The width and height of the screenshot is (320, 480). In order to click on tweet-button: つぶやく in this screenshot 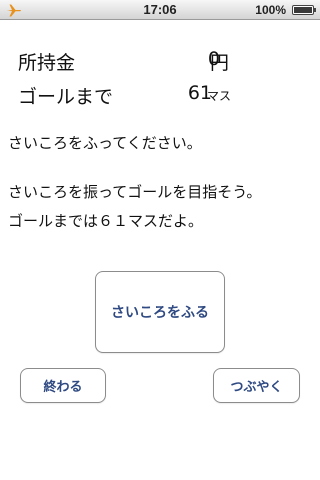, I will do `click(256, 385)`.